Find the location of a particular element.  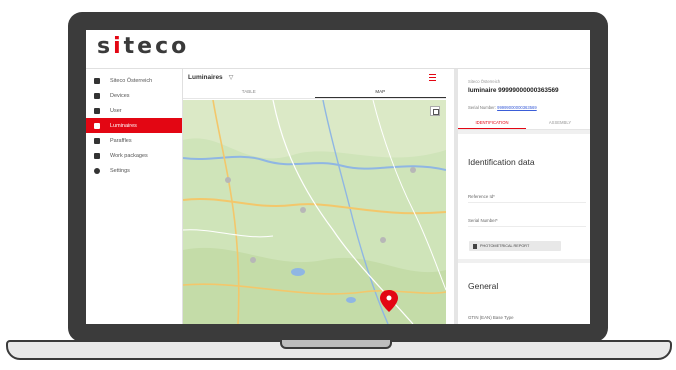

reference-id-field is located at coordinates (527, 202).